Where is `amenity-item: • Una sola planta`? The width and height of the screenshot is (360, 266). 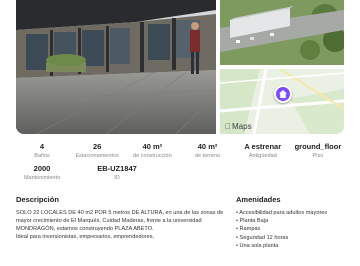 amenity-item: • Una sola planta is located at coordinates (257, 245).